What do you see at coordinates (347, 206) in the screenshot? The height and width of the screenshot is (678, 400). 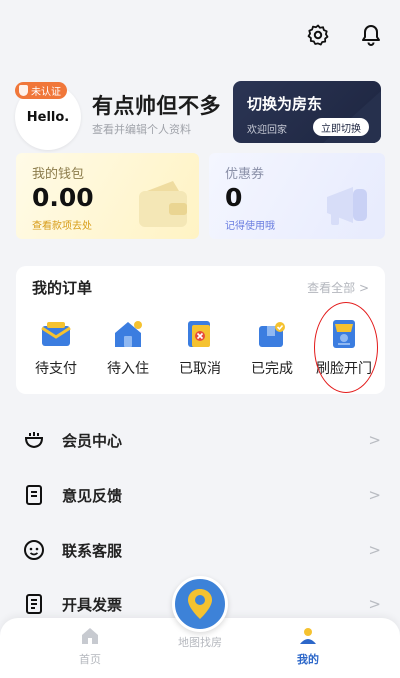 I see `megaphone-icon` at bounding box center [347, 206].